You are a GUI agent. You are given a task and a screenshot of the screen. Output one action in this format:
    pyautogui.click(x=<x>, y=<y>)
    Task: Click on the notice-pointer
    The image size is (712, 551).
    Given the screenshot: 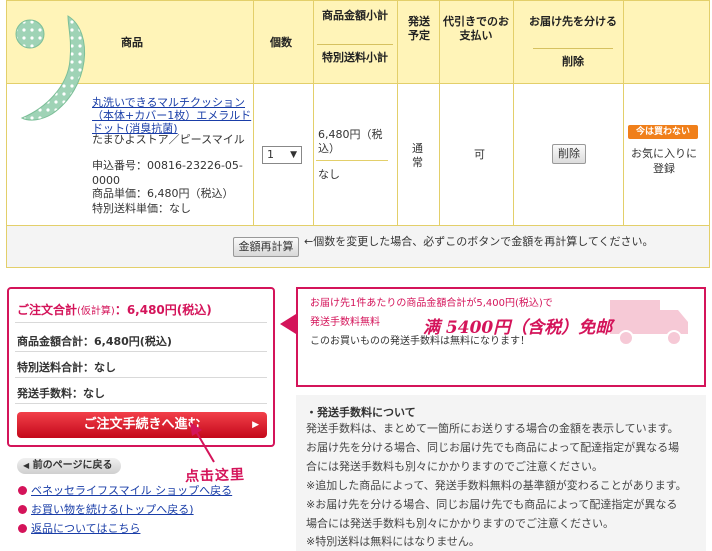 What is the action you would take?
    pyautogui.click(x=288, y=324)
    